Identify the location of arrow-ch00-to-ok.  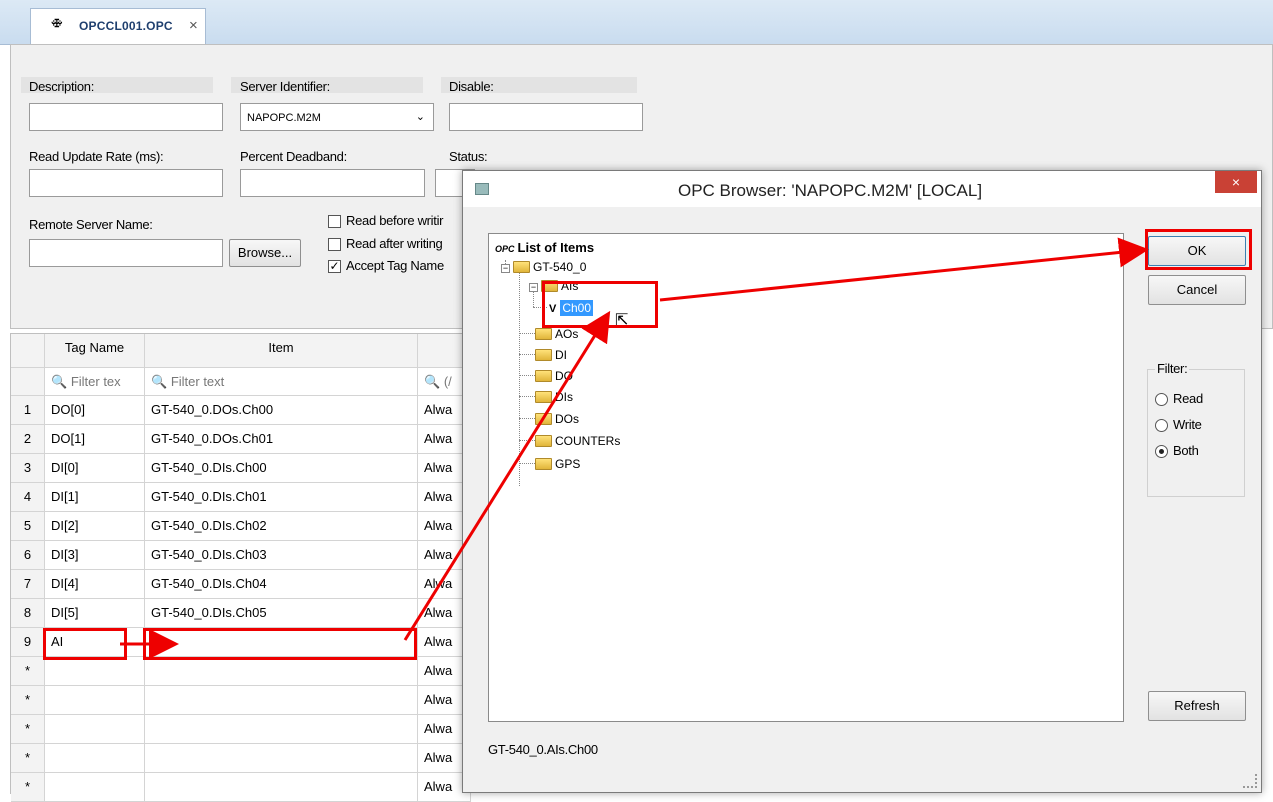
(904, 269).